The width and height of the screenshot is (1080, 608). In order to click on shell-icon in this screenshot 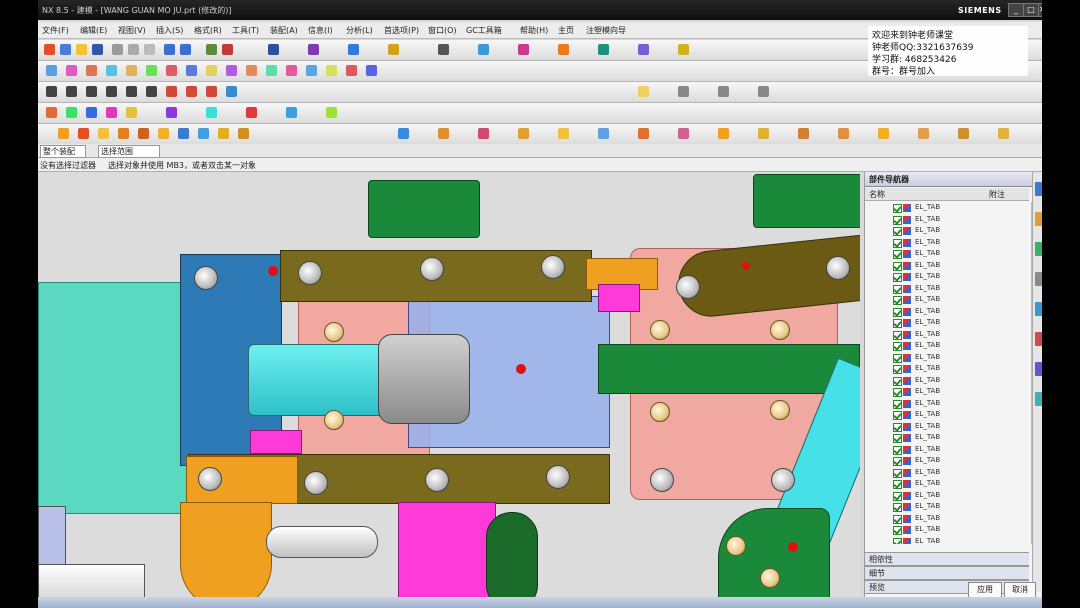, I will do `click(271, 70)`.